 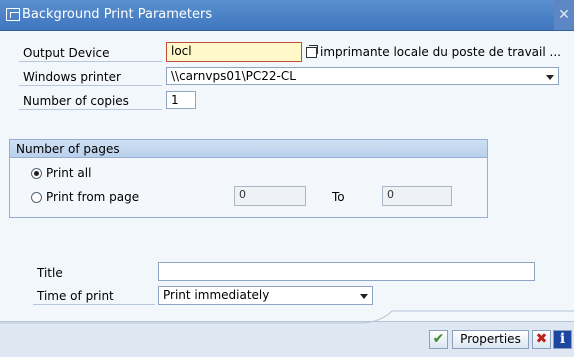 I want to click on output-device-input: locl, so click(x=234, y=52).